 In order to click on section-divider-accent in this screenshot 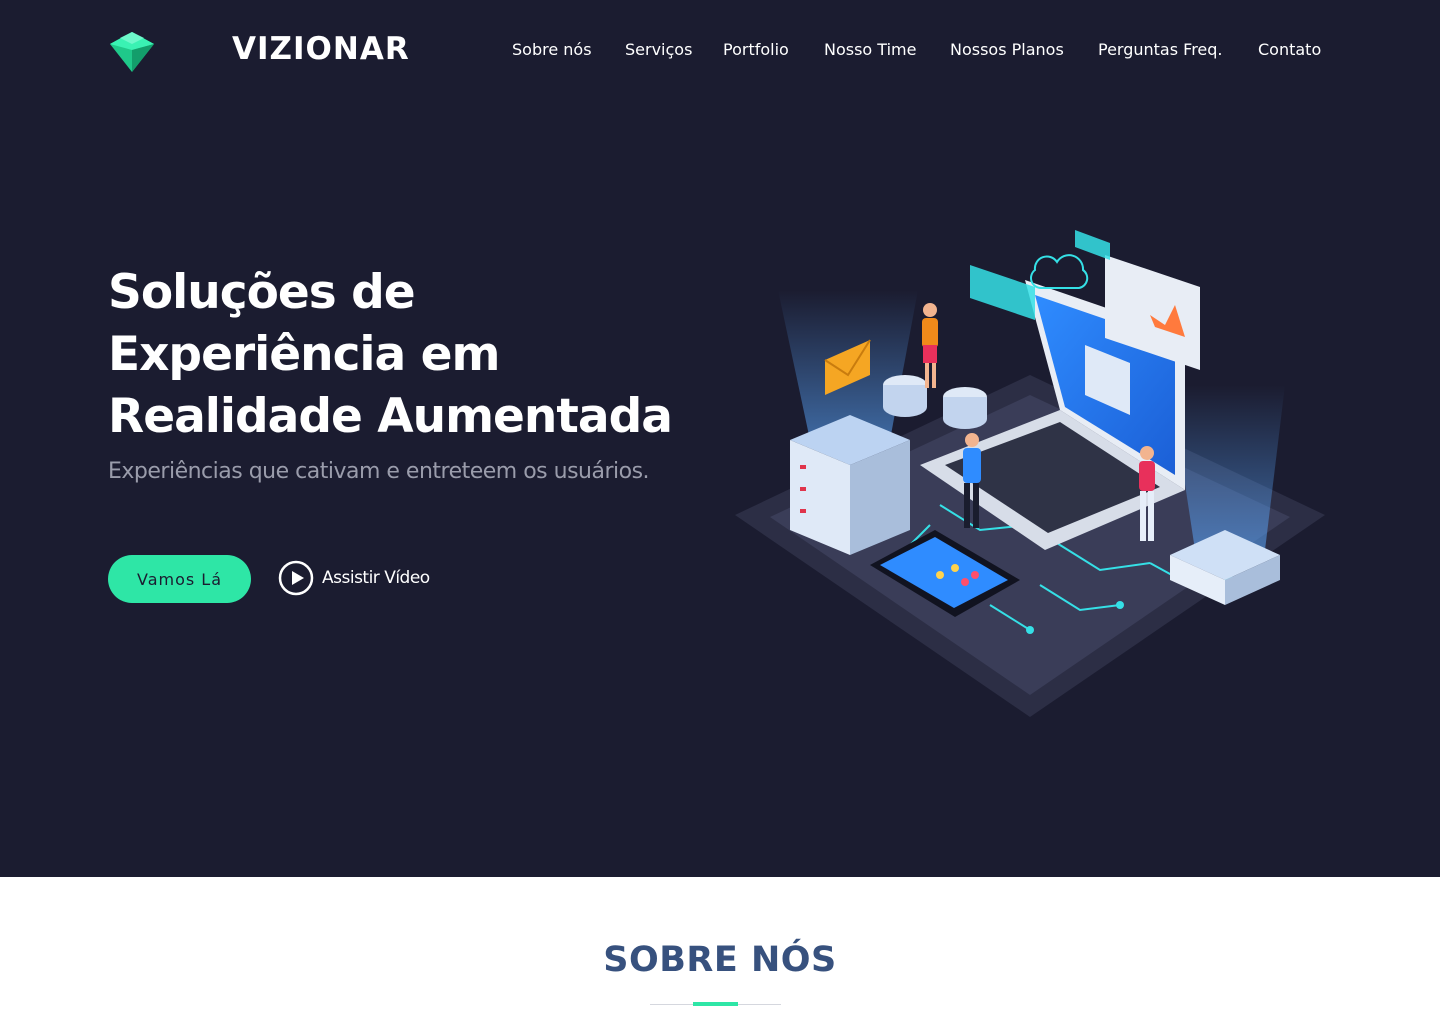, I will do `click(715, 1004)`.